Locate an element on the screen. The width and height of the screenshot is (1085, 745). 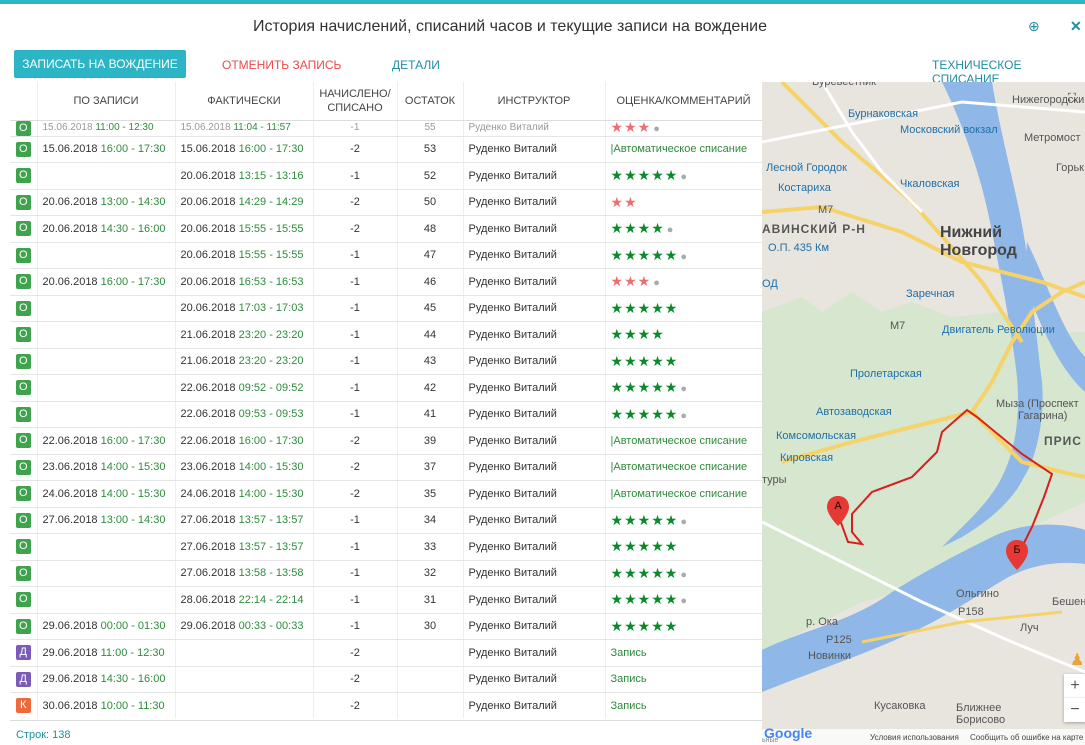
time-range: 16:00 - 17:30 is located at coordinates (133, 149).